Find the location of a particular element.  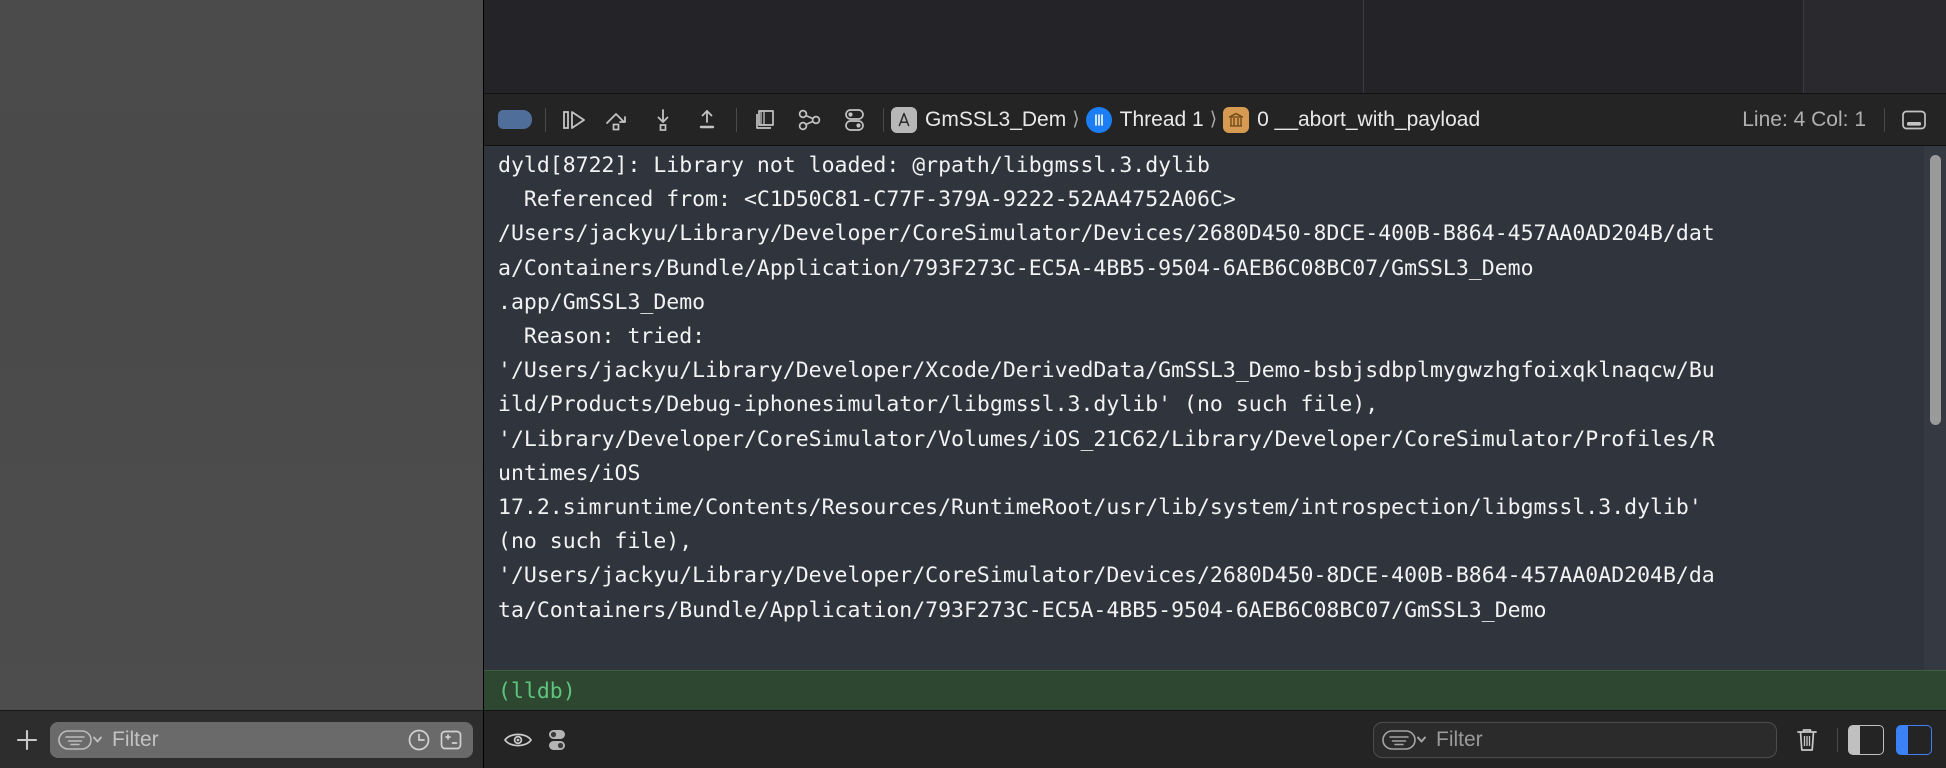

navigator-bottom-bar: Filter is located at coordinates (241, 739).